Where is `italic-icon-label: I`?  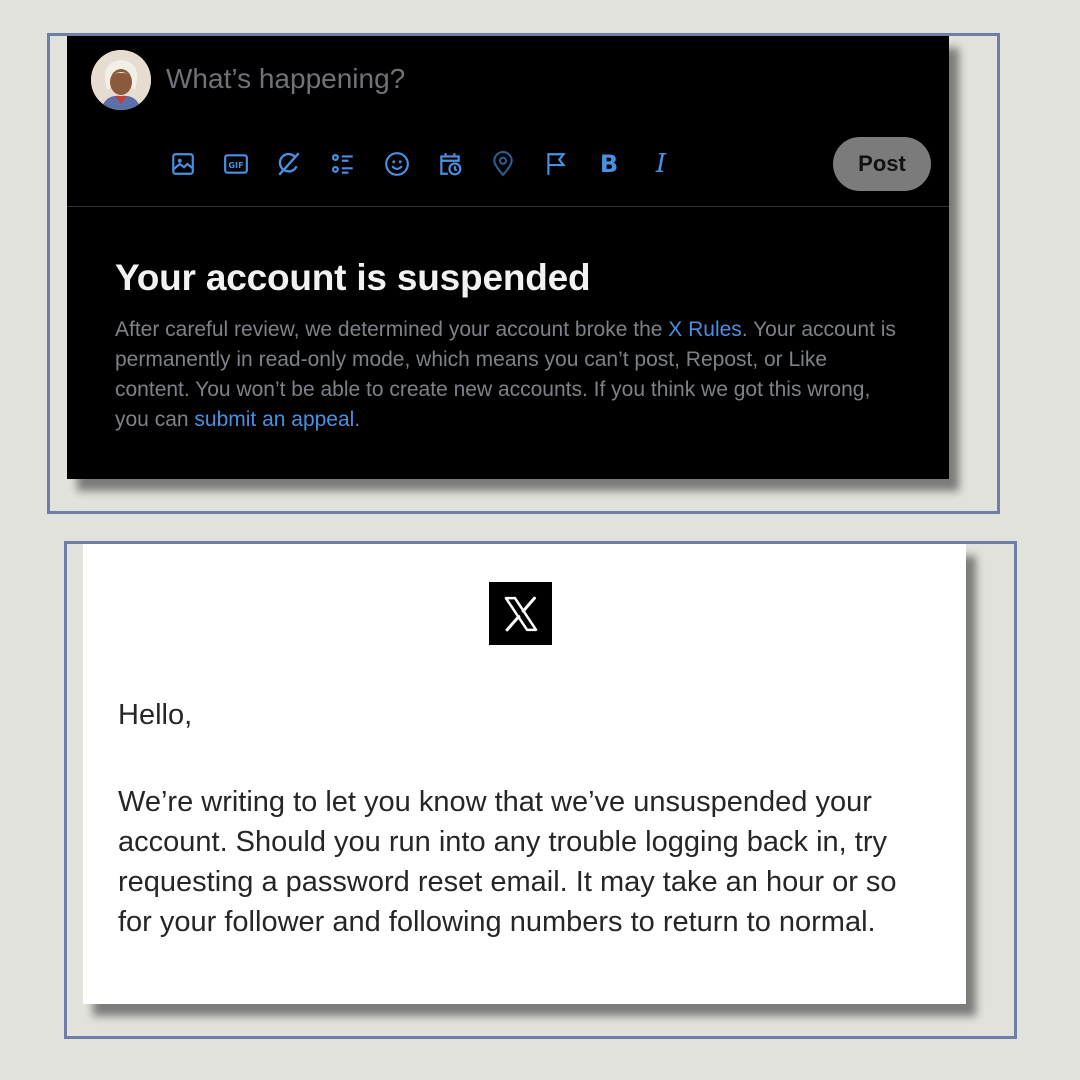 italic-icon-label: I is located at coordinates (661, 164).